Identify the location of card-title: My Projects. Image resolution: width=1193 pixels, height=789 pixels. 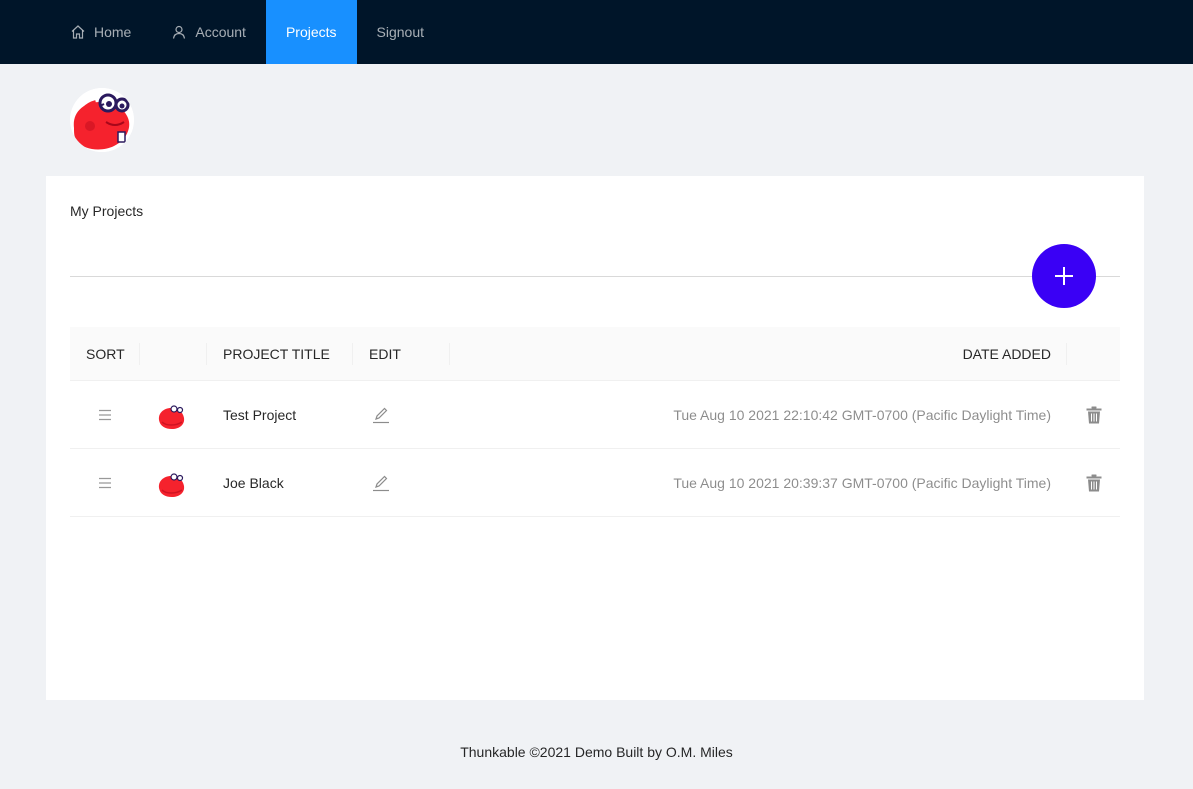
(107, 211).